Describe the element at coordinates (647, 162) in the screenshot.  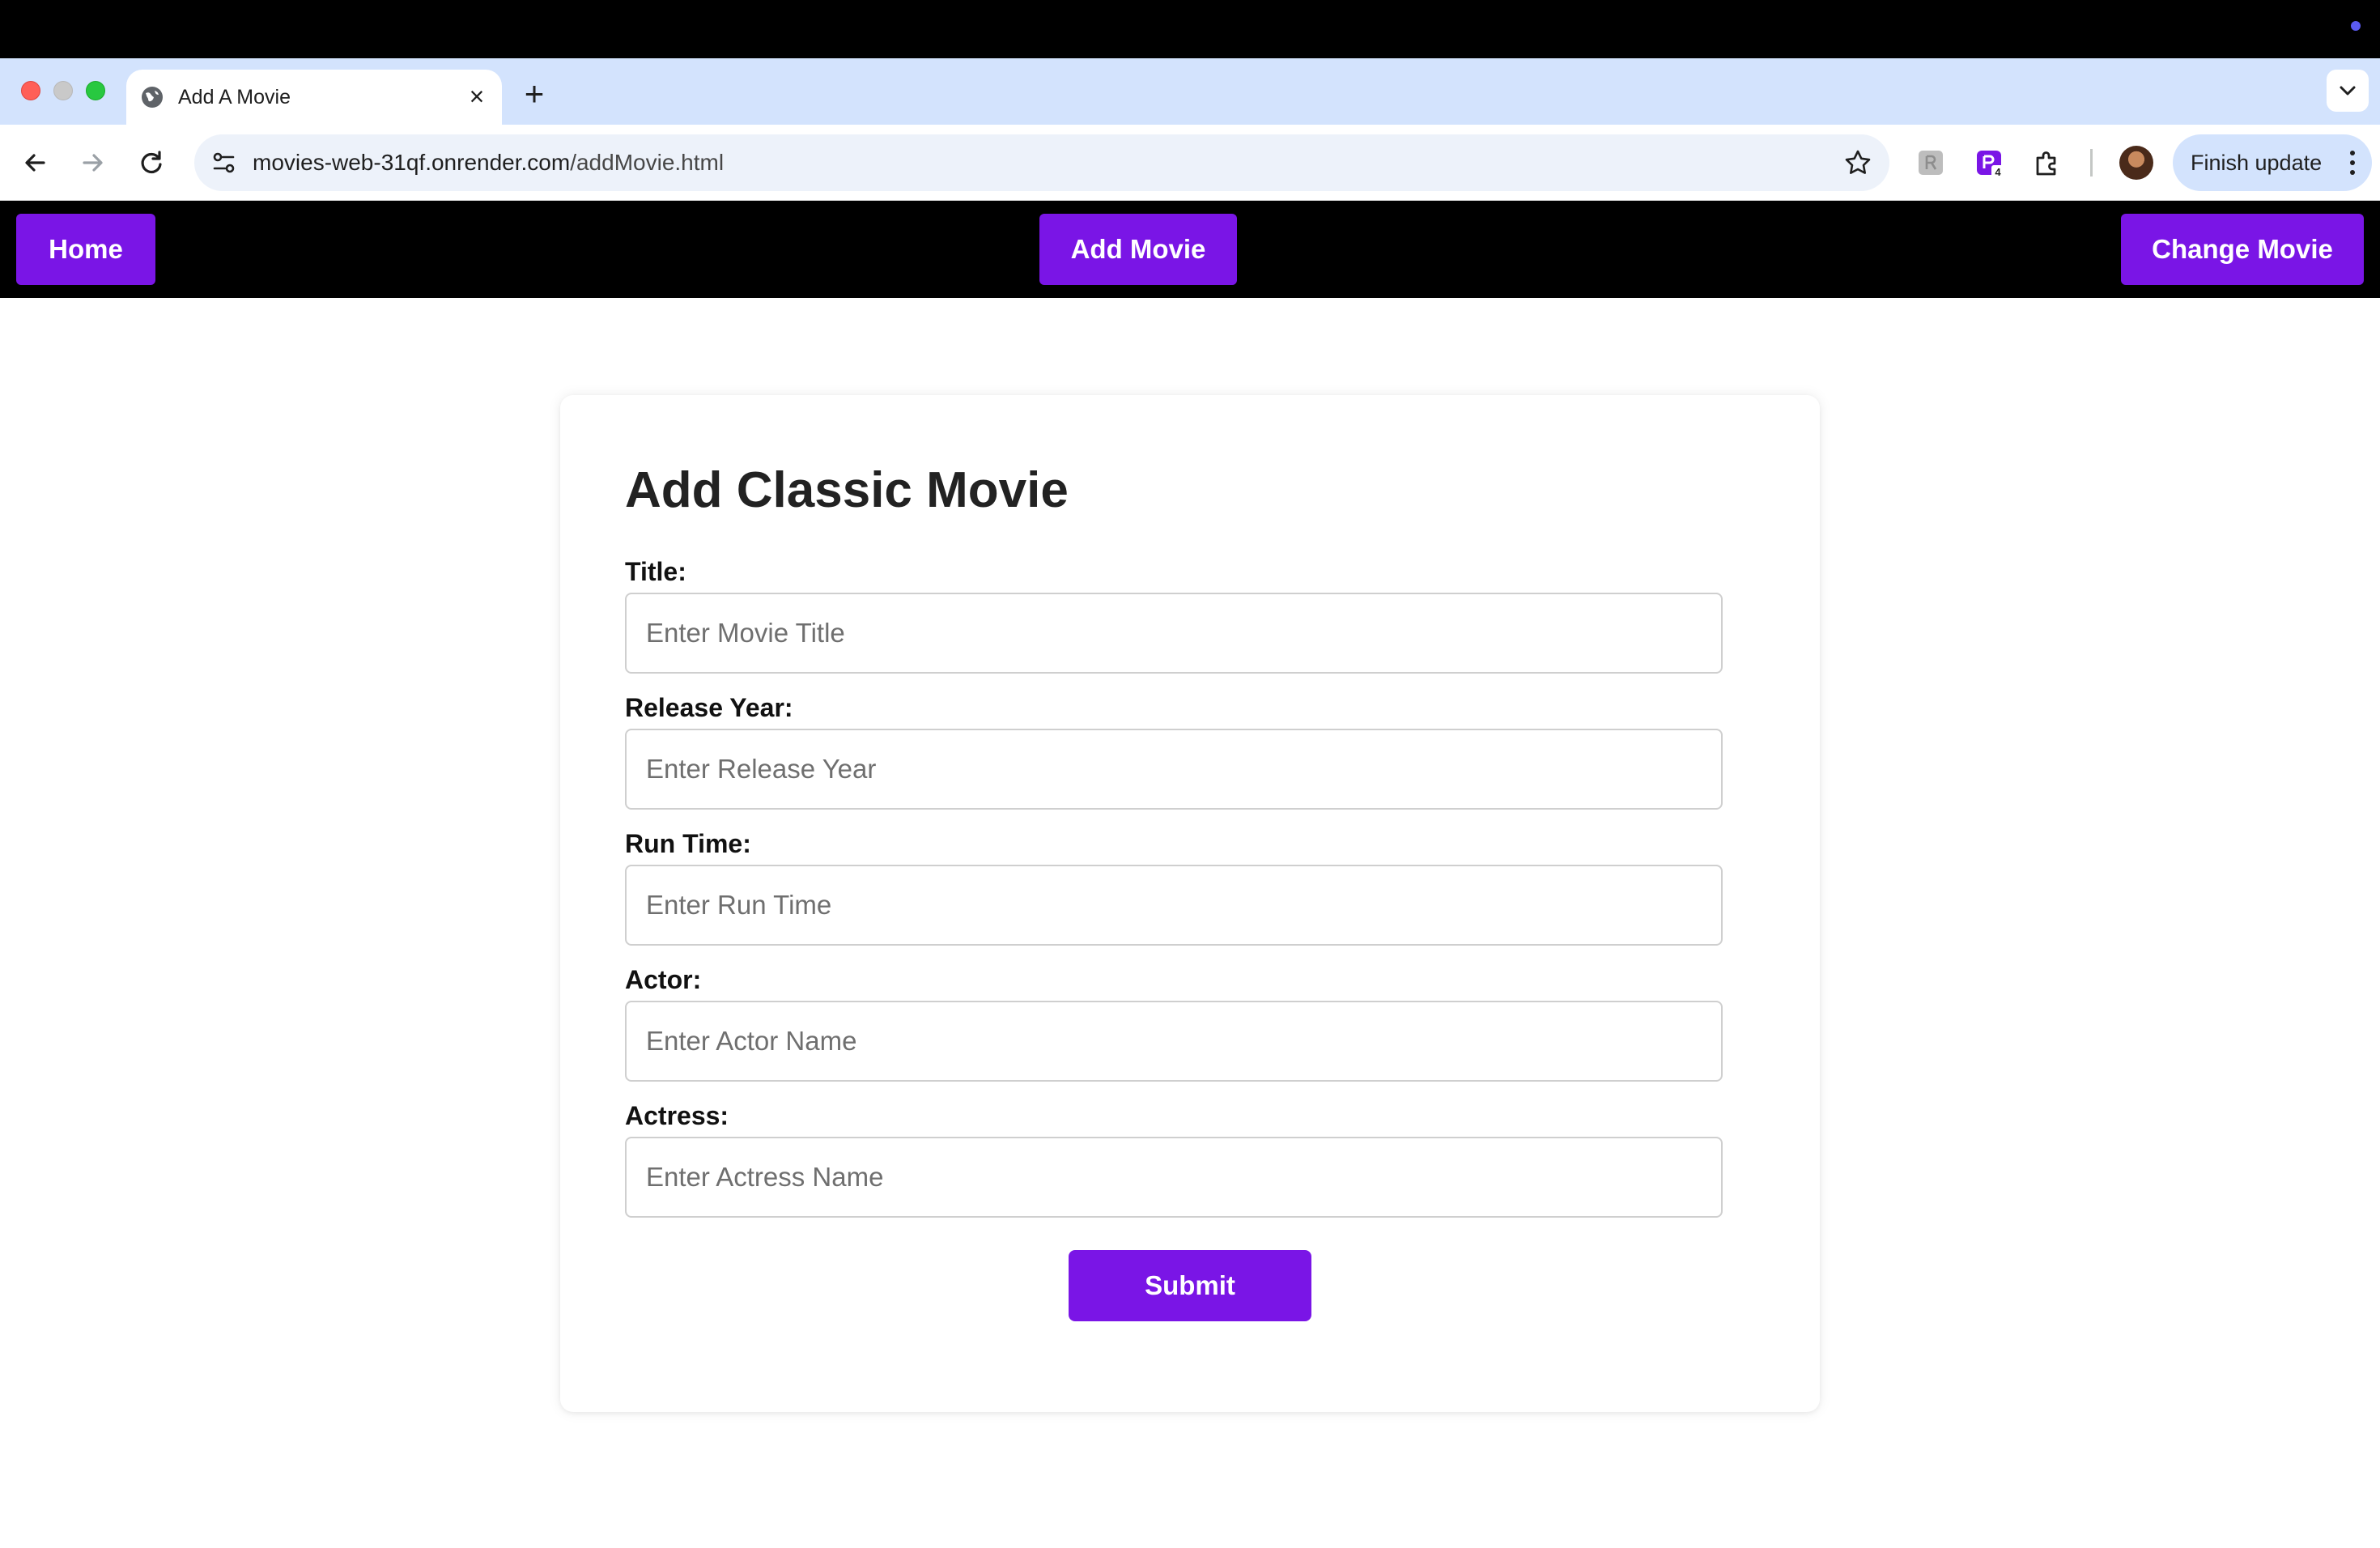
I see `url-path: /addMovie.html` at that location.